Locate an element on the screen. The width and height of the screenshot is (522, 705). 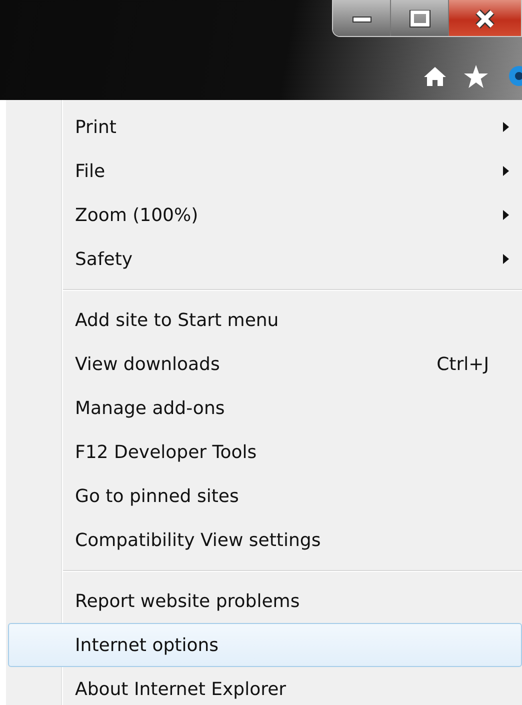
favorites-star-icon is located at coordinates (476, 76).